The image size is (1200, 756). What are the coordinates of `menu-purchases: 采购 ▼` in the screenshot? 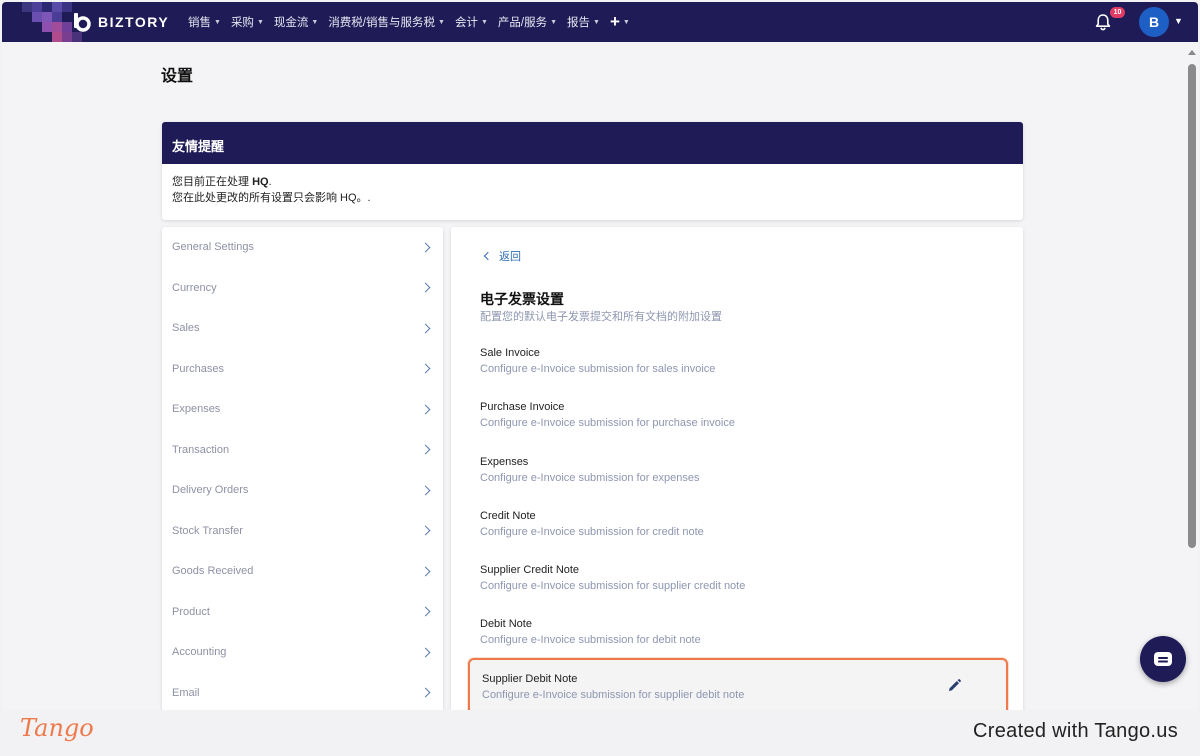 It's located at (247, 22).